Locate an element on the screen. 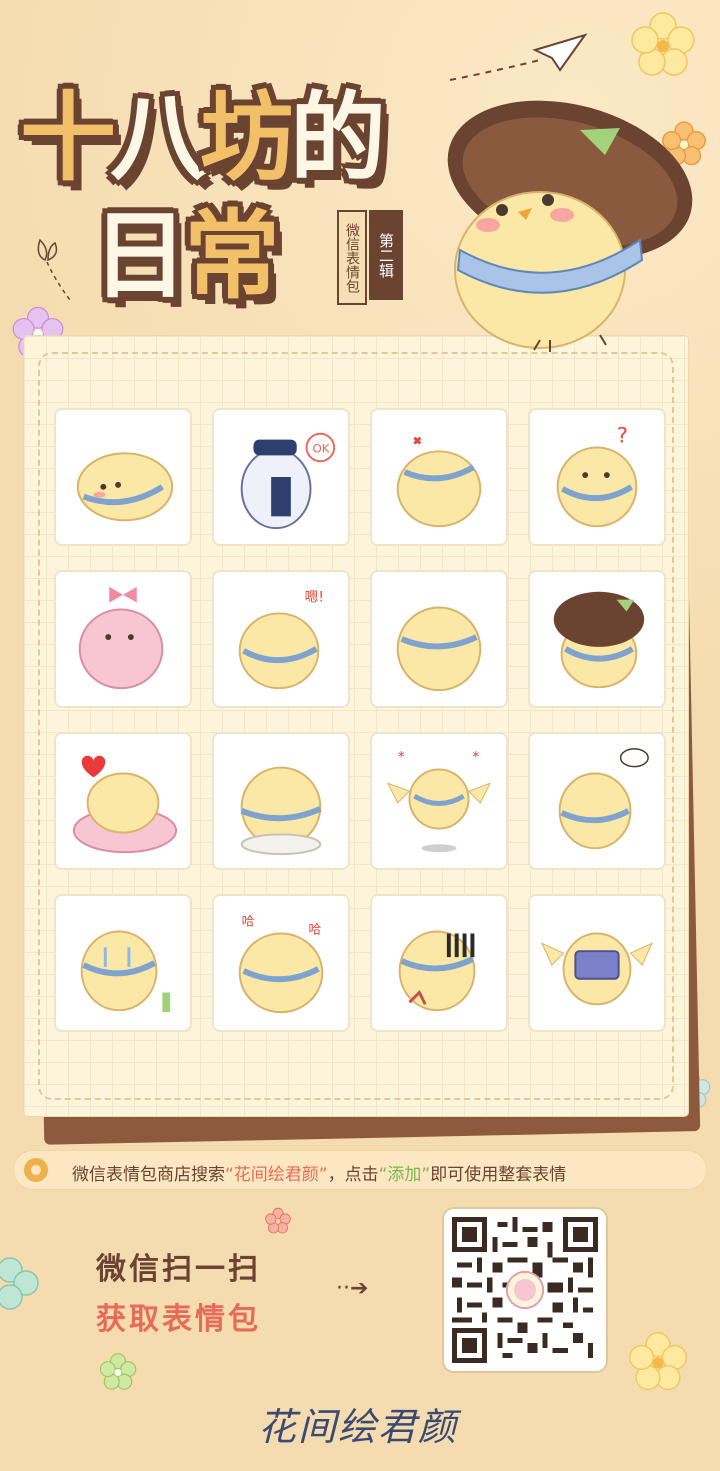 Image resolution: width=720 pixels, height=1471 pixels. sticker-chick-flapping: * * is located at coordinates (439, 801).